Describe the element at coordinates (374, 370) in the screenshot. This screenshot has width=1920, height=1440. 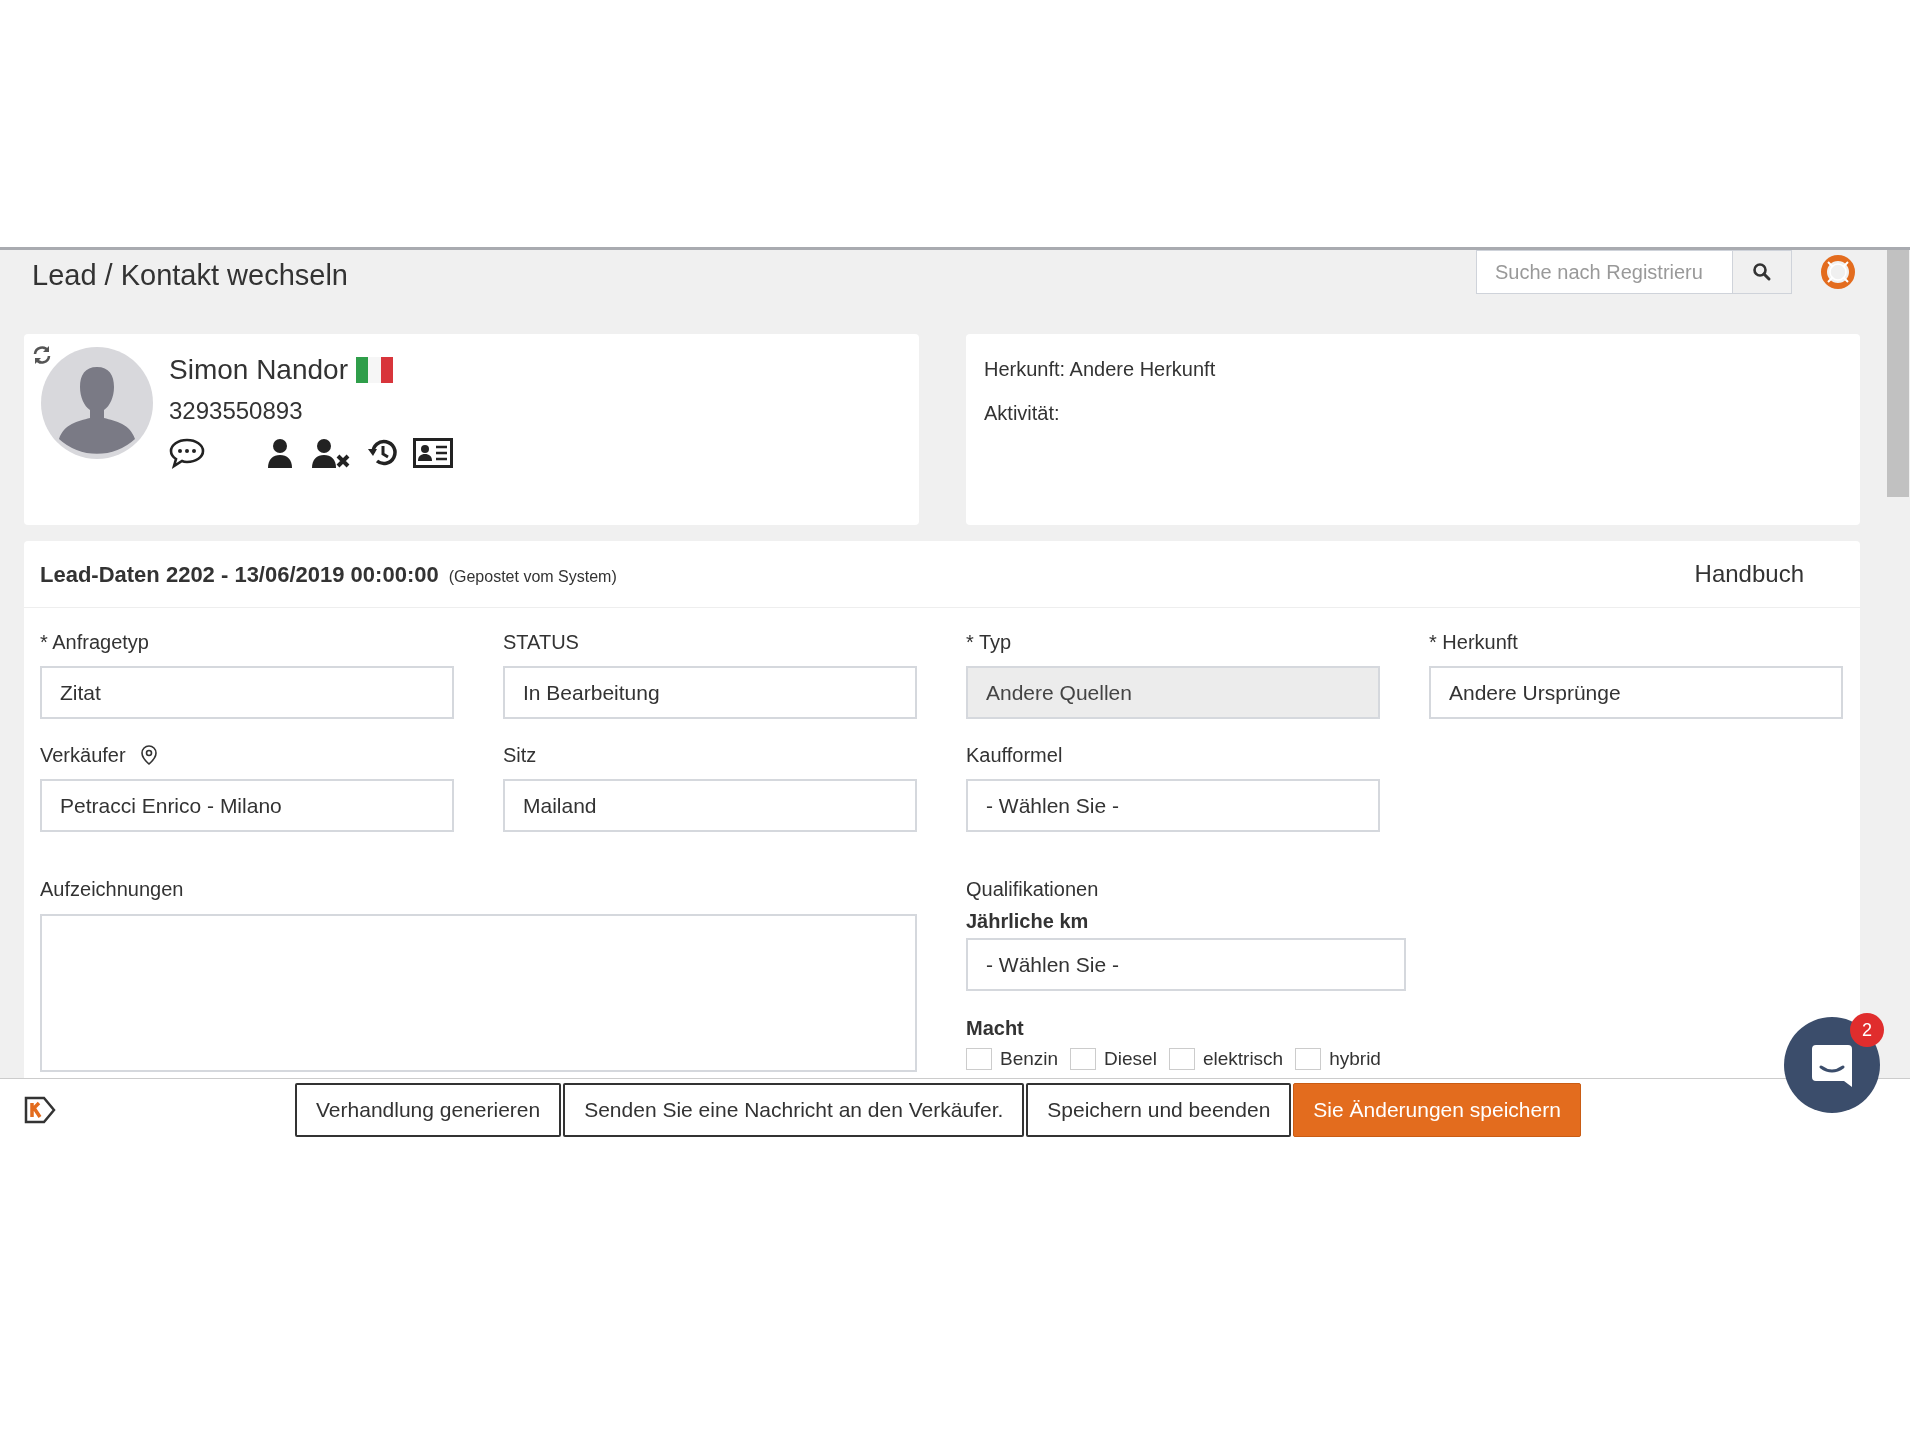
I see `italy-flag-icon` at that location.